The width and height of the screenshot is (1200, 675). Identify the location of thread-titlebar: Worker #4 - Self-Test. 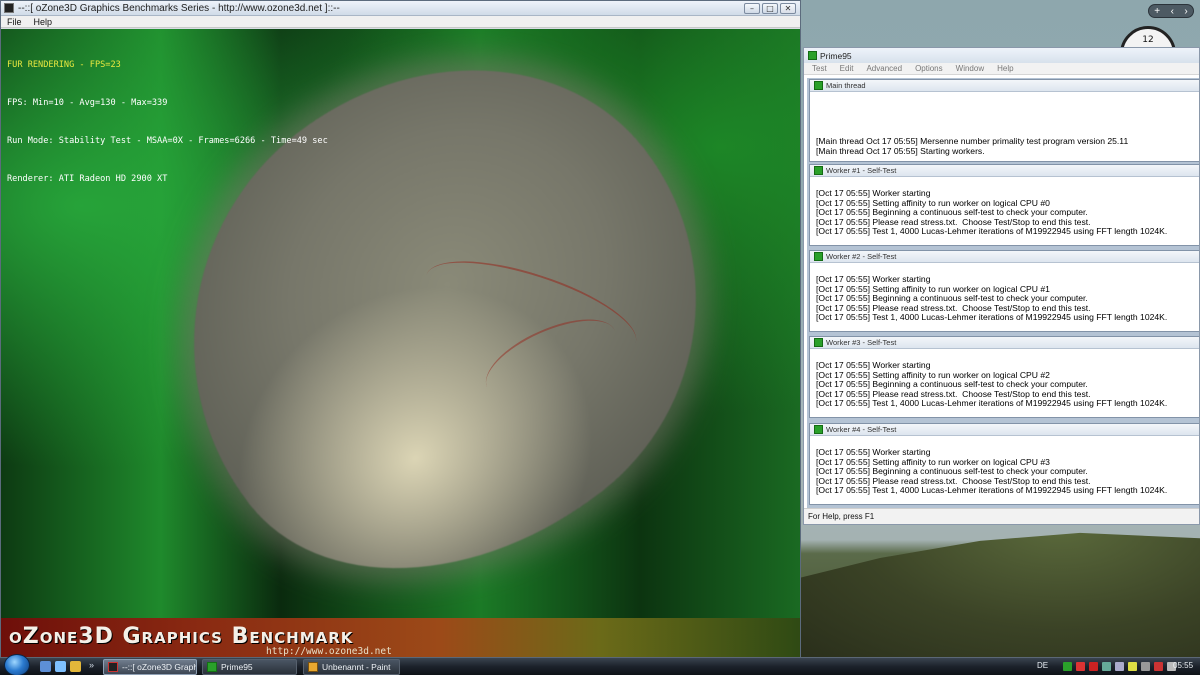
(1004, 430).